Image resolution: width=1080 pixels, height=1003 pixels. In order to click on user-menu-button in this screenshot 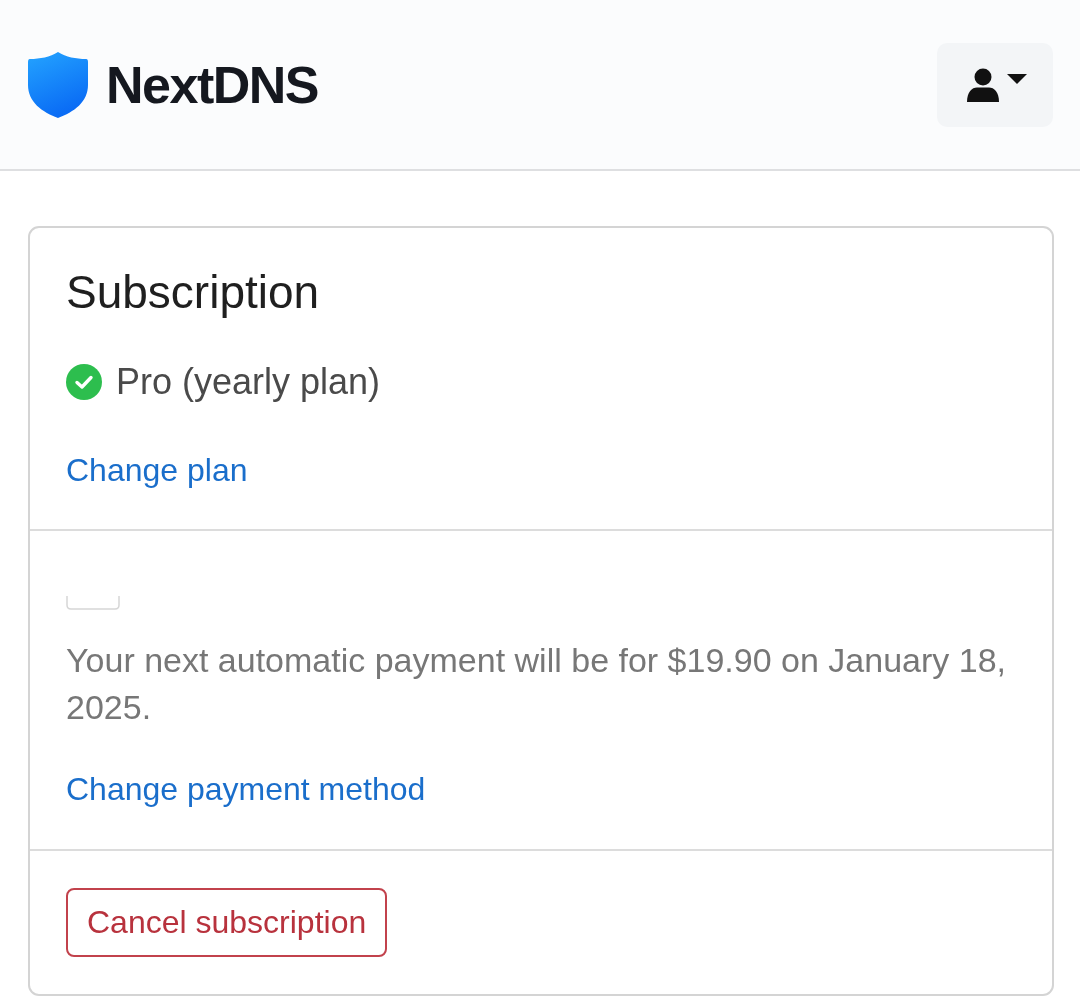, I will do `click(995, 84)`.